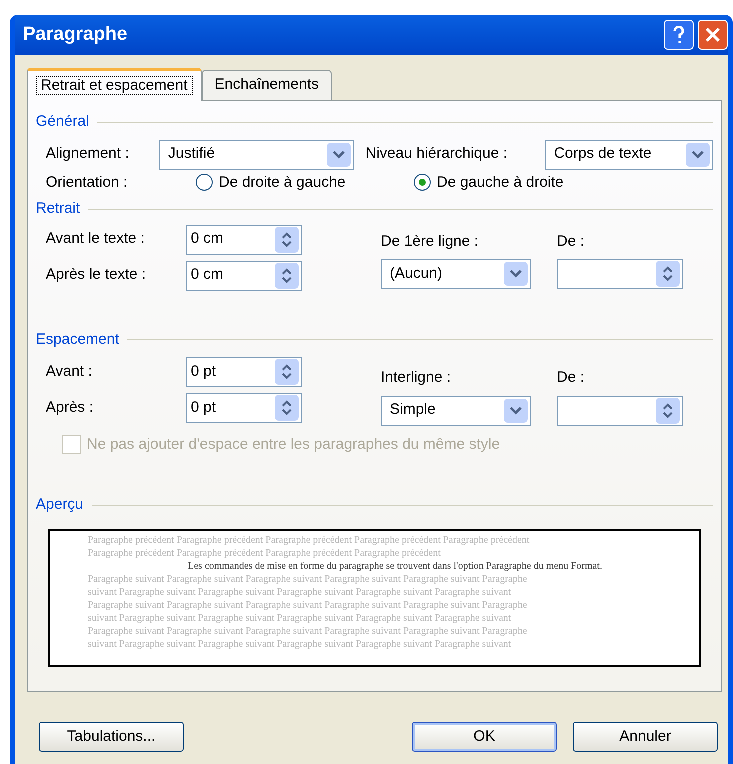  I want to click on window-title: Paragraphe, so click(76, 34).